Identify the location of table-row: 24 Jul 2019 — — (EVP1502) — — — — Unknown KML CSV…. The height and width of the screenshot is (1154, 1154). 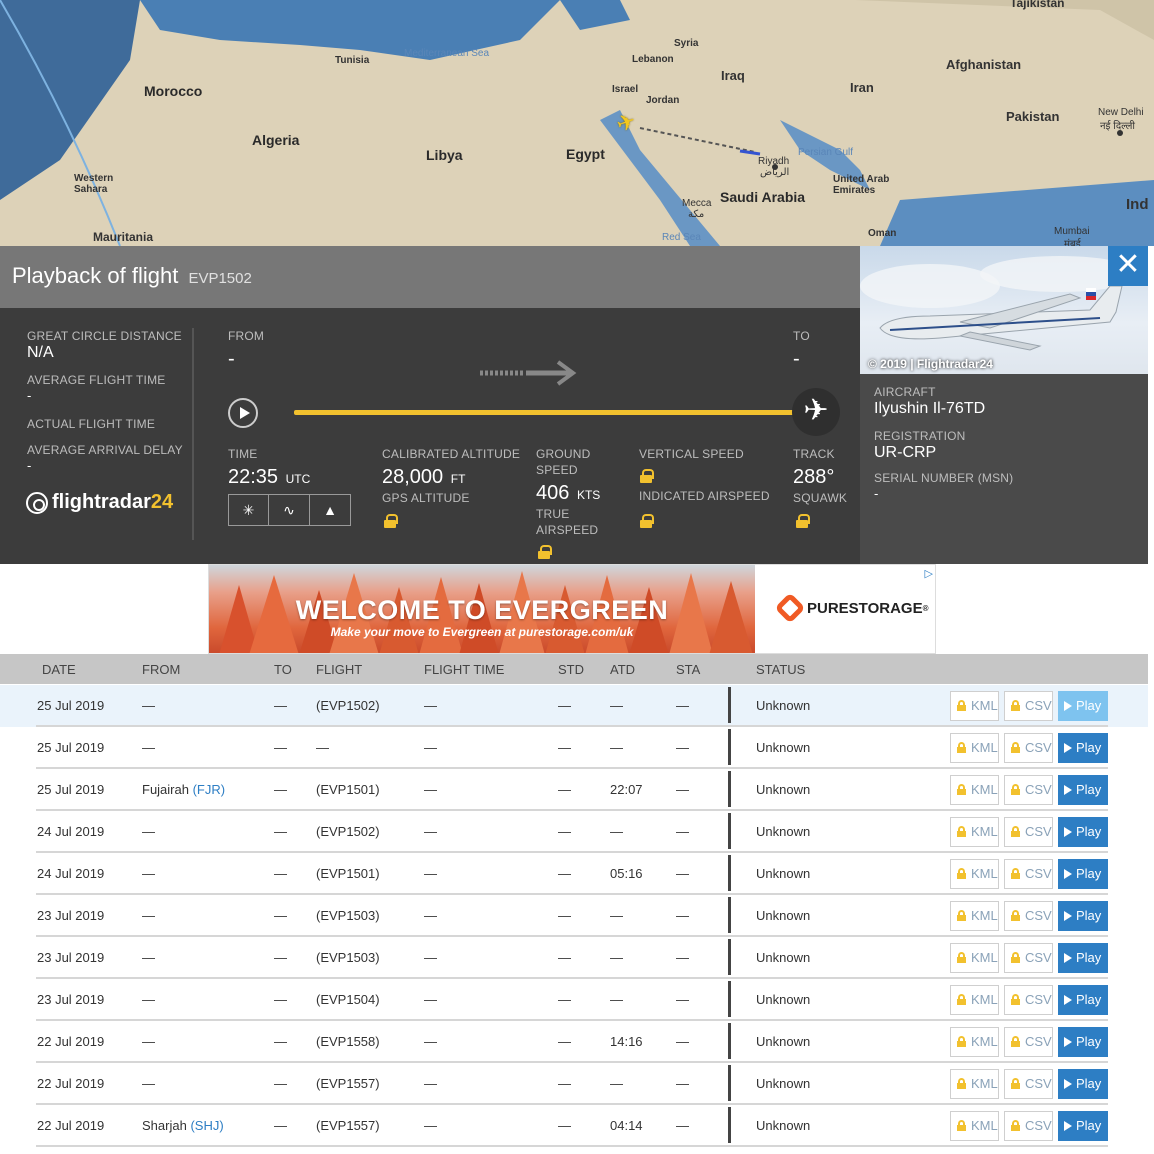
(574, 832).